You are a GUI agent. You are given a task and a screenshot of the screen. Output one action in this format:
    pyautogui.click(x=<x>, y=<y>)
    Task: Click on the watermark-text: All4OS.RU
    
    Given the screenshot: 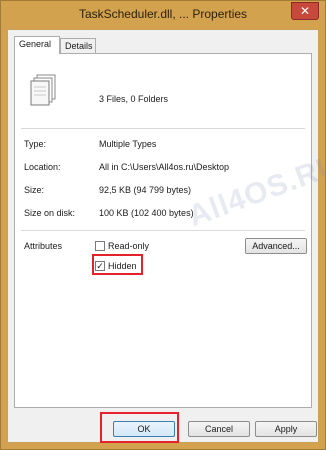 What is the action you would take?
    pyautogui.click(x=254, y=190)
    